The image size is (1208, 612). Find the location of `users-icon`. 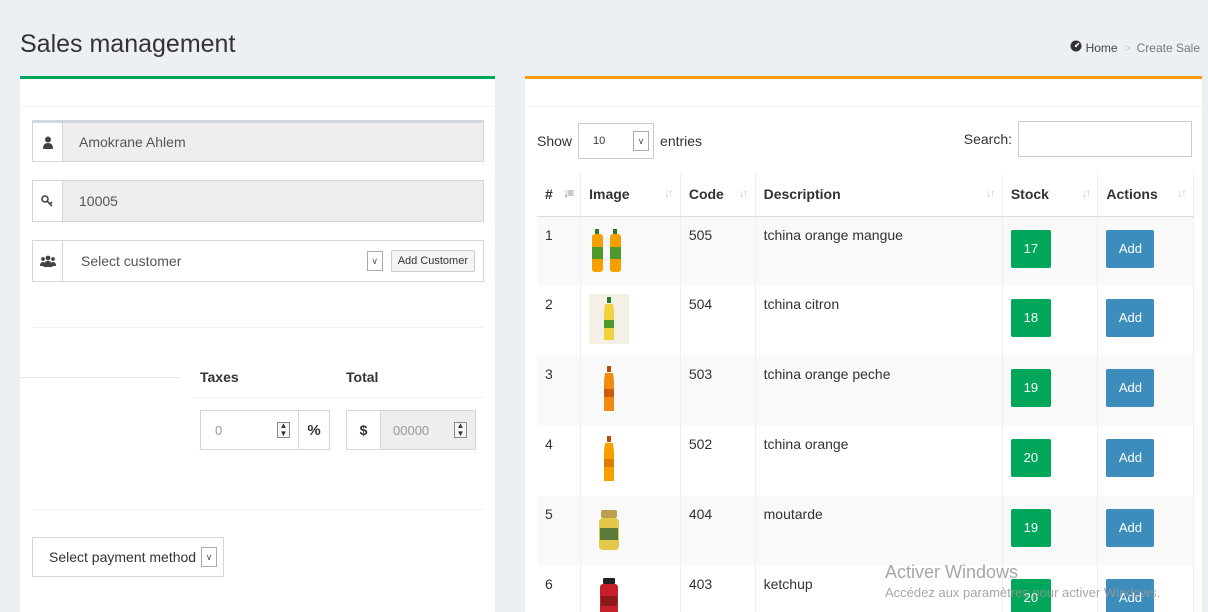

users-icon is located at coordinates (48, 261).